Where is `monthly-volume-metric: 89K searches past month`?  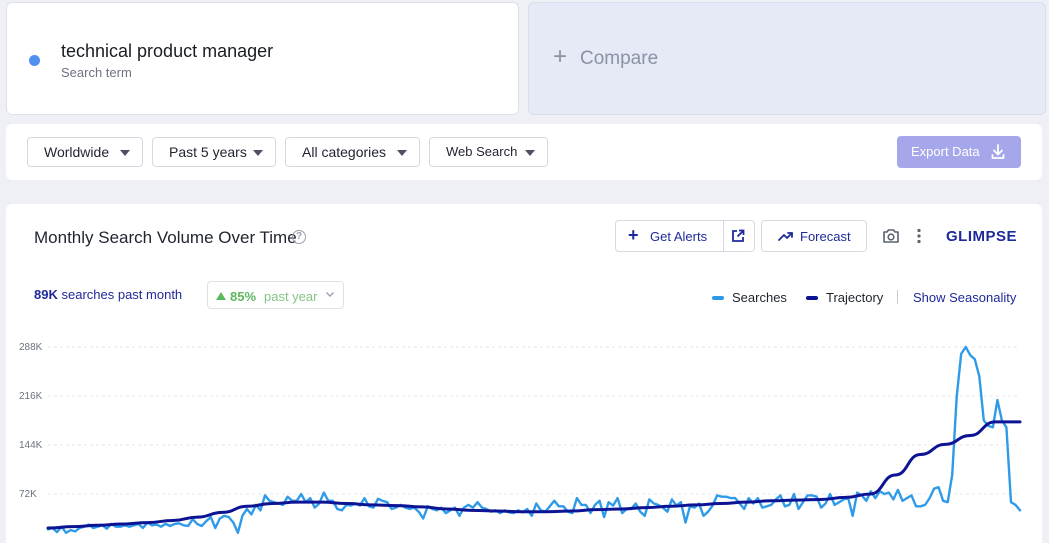 monthly-volume-metric: 89K searches past month is located at coordinates (108, 294).